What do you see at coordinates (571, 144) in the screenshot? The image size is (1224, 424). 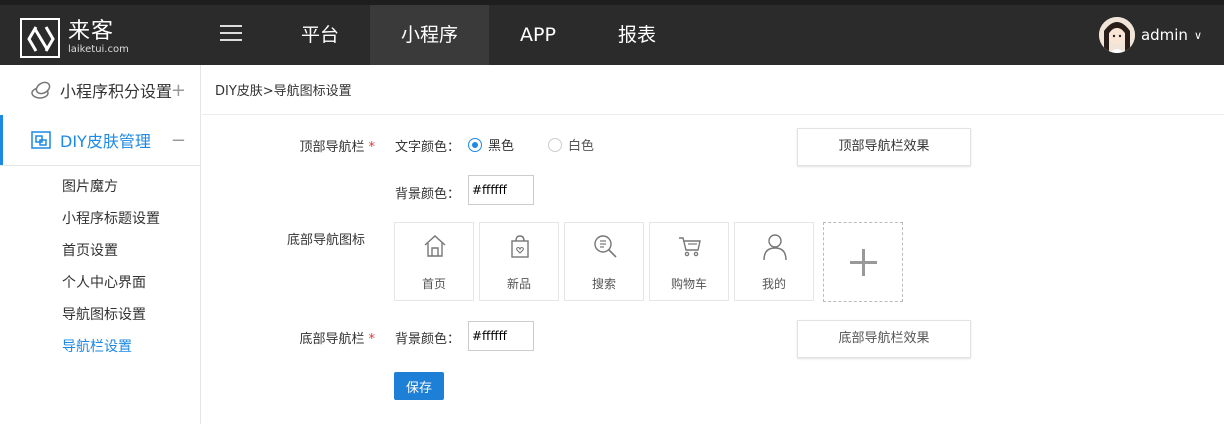 I see `radio-white: 白色` at bounding box center [571, 144].